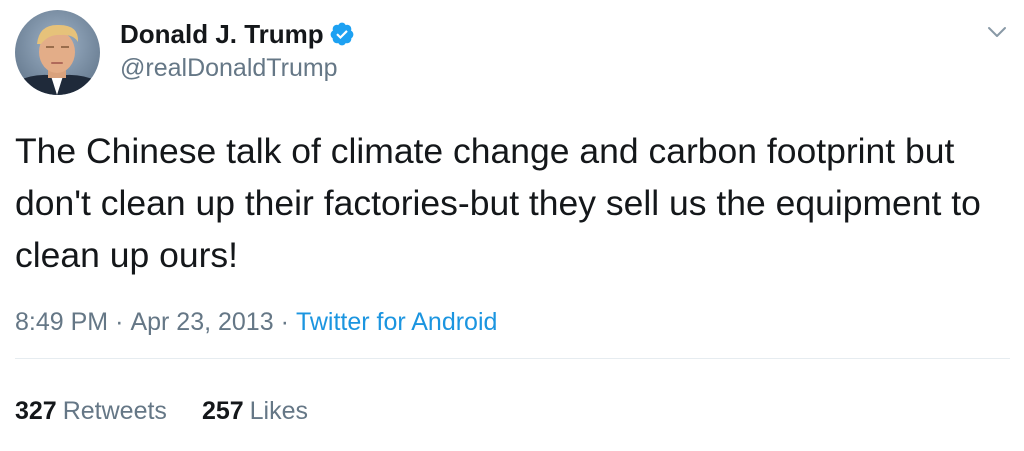 The image size is (1024, 451). I want to click on likes-stat: 257 Likes, so click(255, 411).